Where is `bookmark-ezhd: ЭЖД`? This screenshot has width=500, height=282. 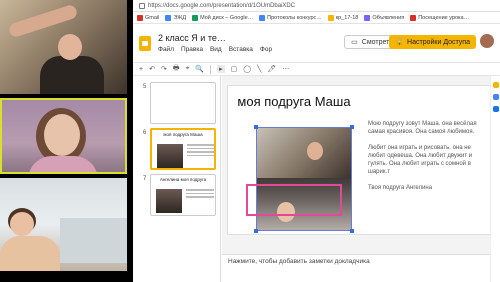
bookmark-ezhd: ЭЖД is located at coordinates (175, 17).